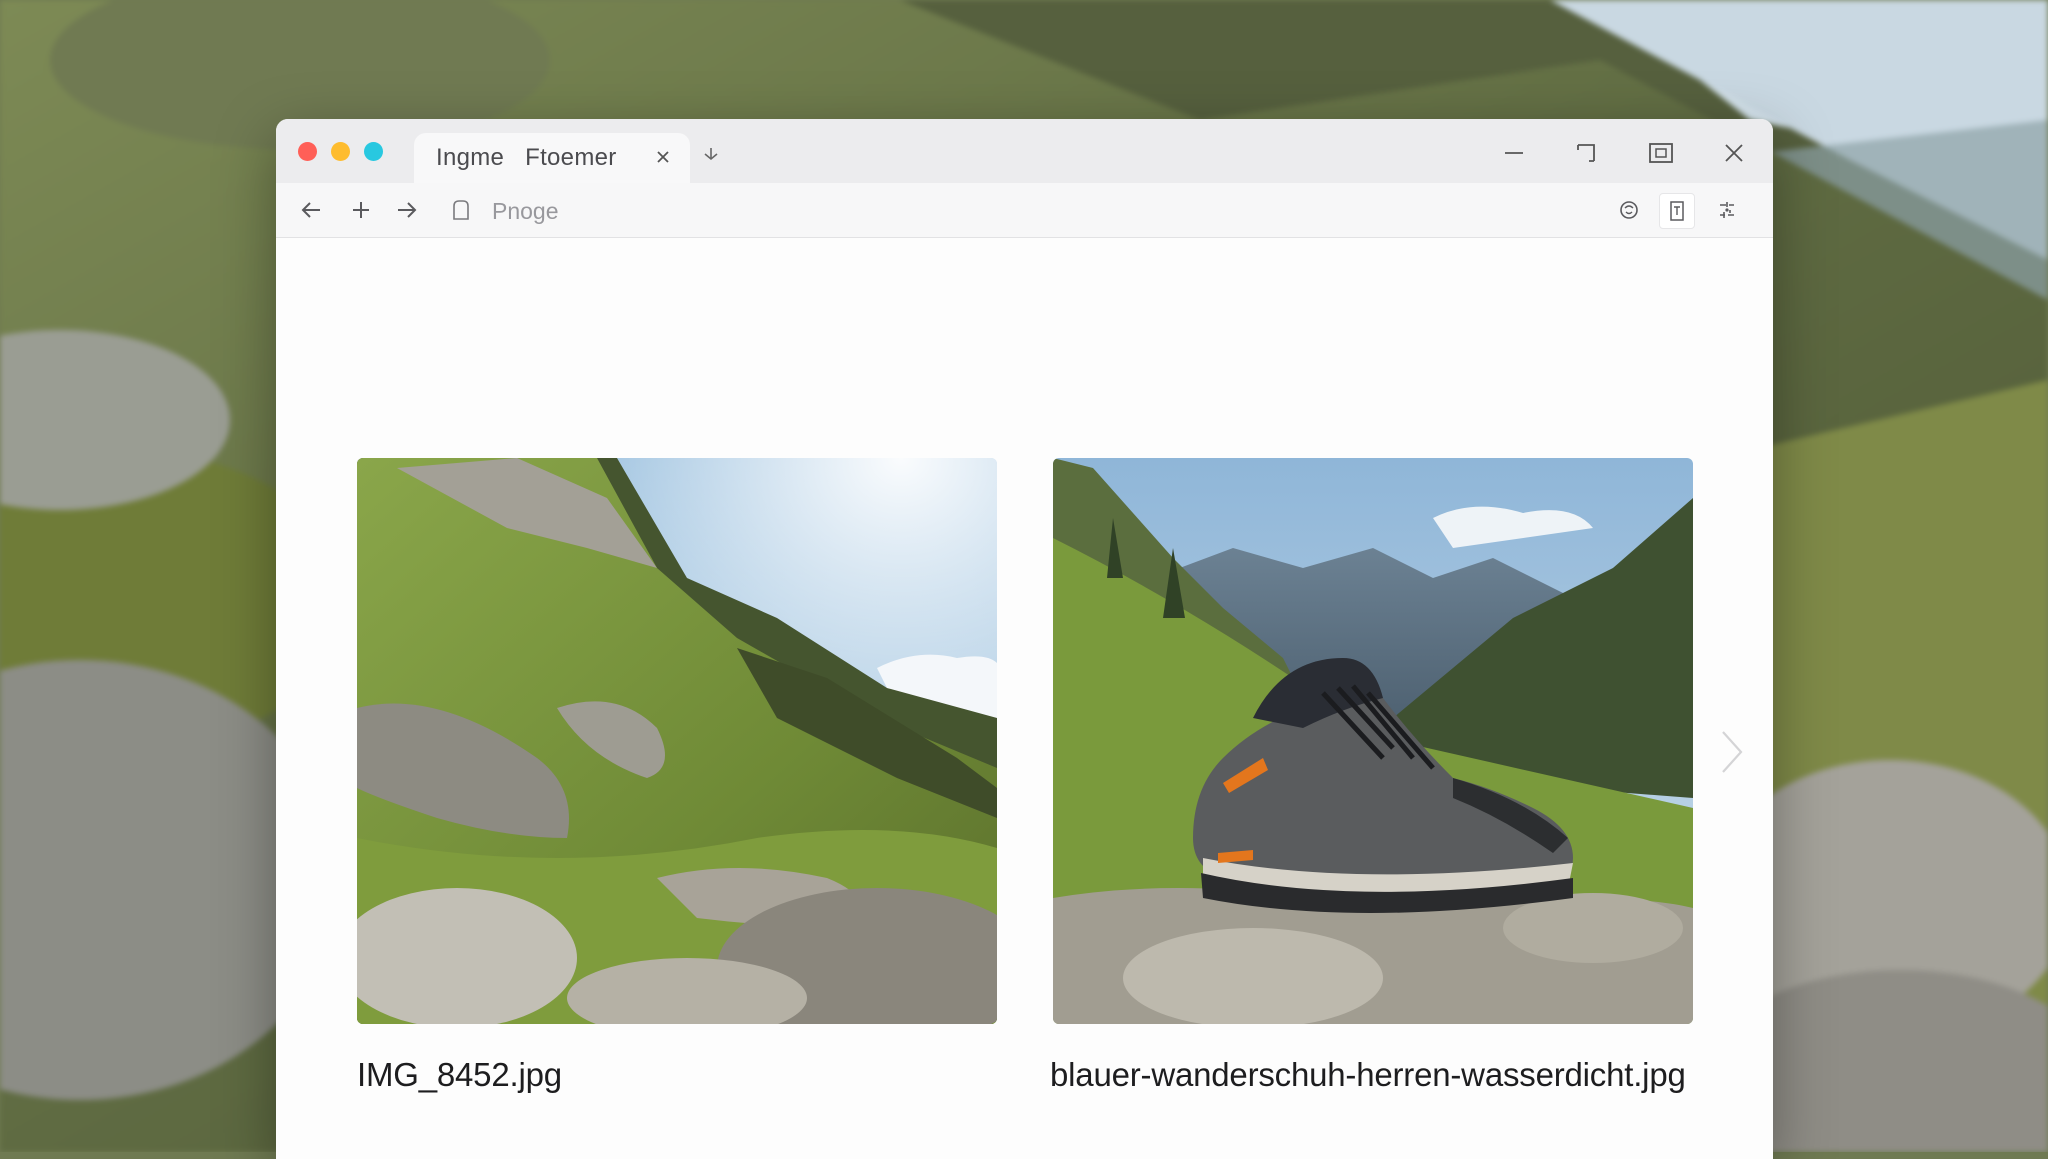 The image size is (2048, 1159). Describe the element at coordinates (1732, 752) in the screenshot. I see `chevron-right-icon` at that location.